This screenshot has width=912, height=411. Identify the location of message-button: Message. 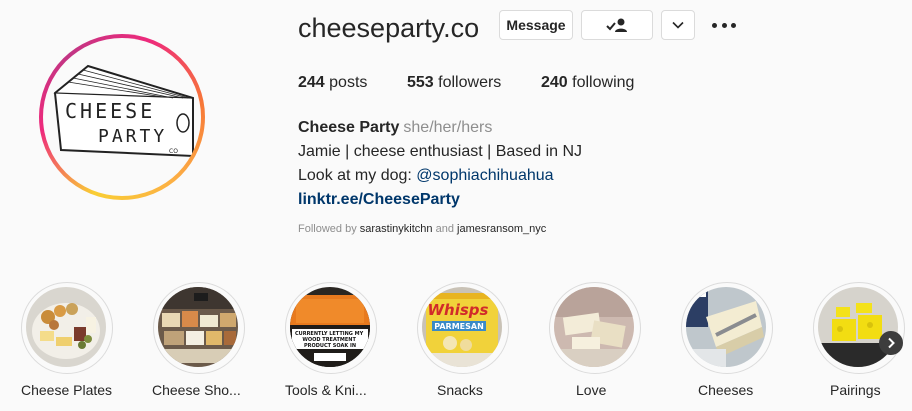
(536, 25).